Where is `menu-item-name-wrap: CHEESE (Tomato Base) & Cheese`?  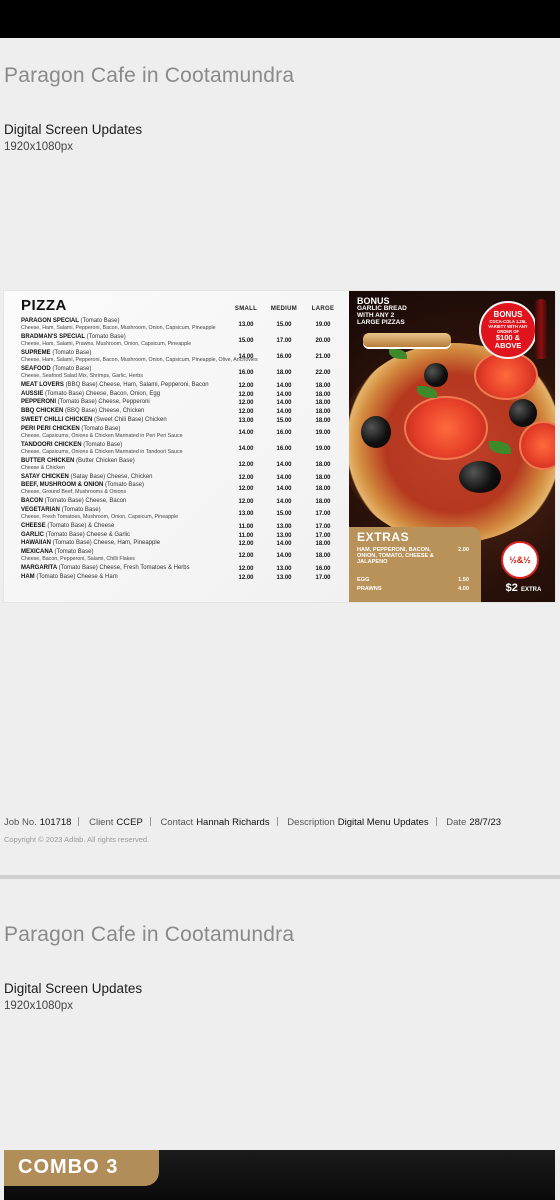
menu-item-name-wrap: CHEESE (Tomato Base) & Cheese is located at coordinates (67, 526).